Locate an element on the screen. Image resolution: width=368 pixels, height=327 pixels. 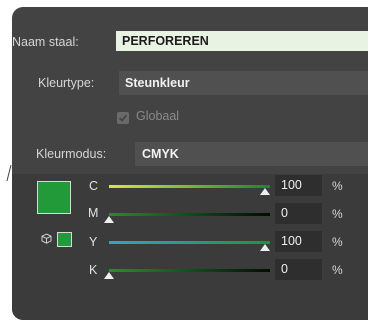
out-of-gamut-cube-icon is located at coordinates (46, 238).